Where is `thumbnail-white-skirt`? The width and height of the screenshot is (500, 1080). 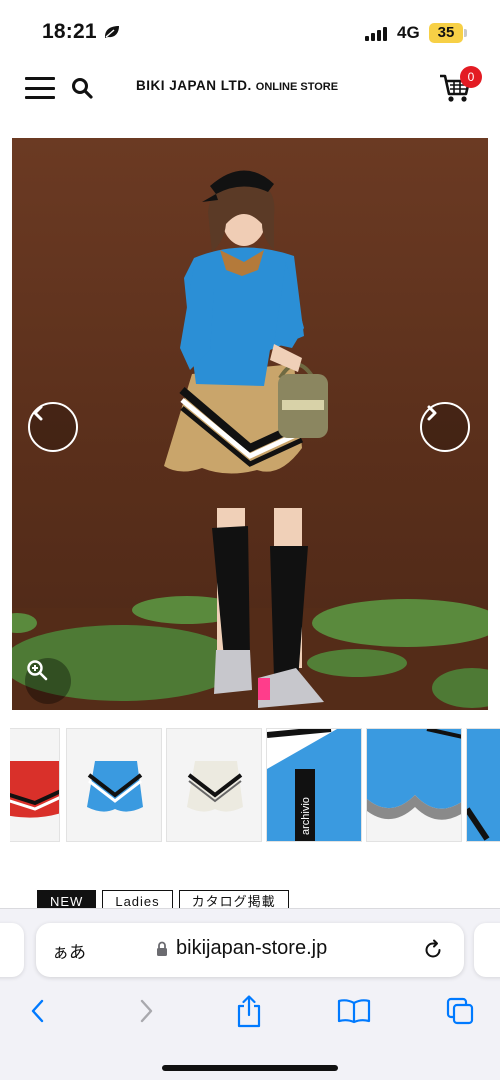 thumbnail-white-skirt is located at coordinates (214, 785).